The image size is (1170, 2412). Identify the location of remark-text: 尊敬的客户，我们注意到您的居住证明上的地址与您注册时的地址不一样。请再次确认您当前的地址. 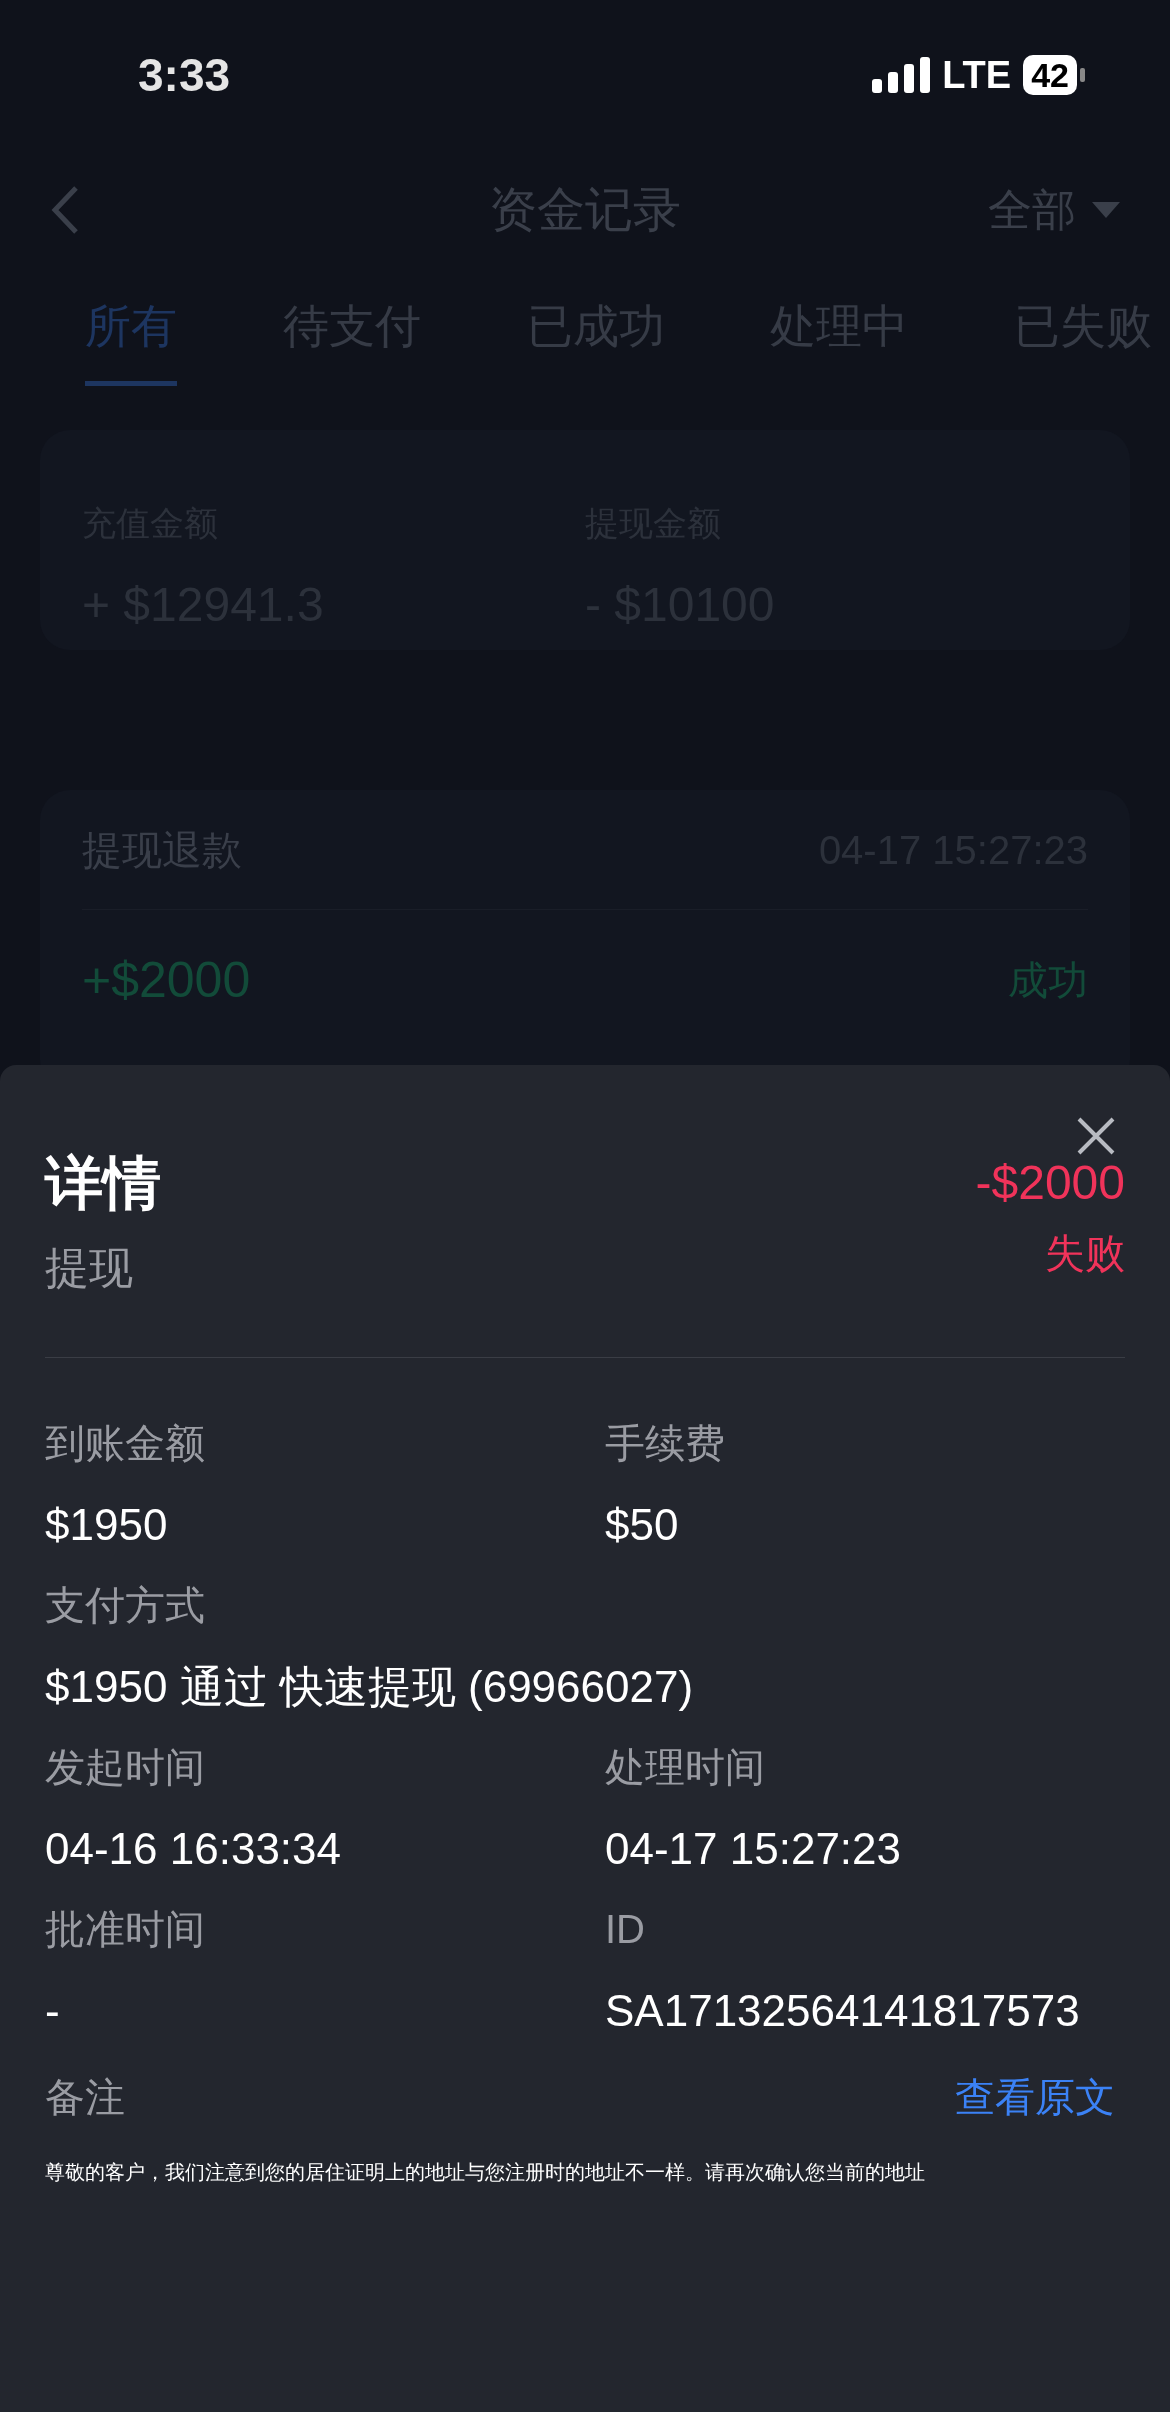
(485, 2172).